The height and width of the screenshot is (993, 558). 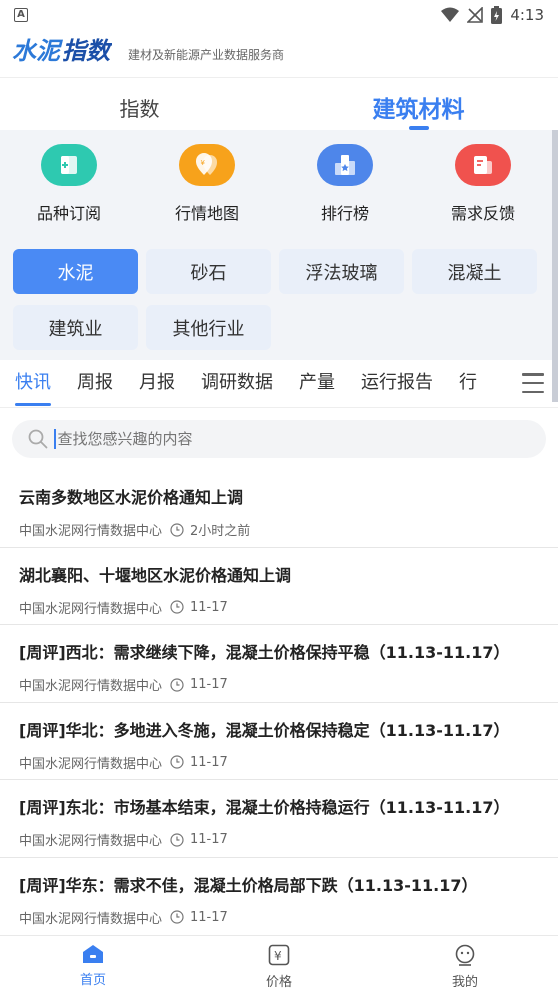 I want to click on app-logo: 水泥 指数, so click(x=62, y=50).